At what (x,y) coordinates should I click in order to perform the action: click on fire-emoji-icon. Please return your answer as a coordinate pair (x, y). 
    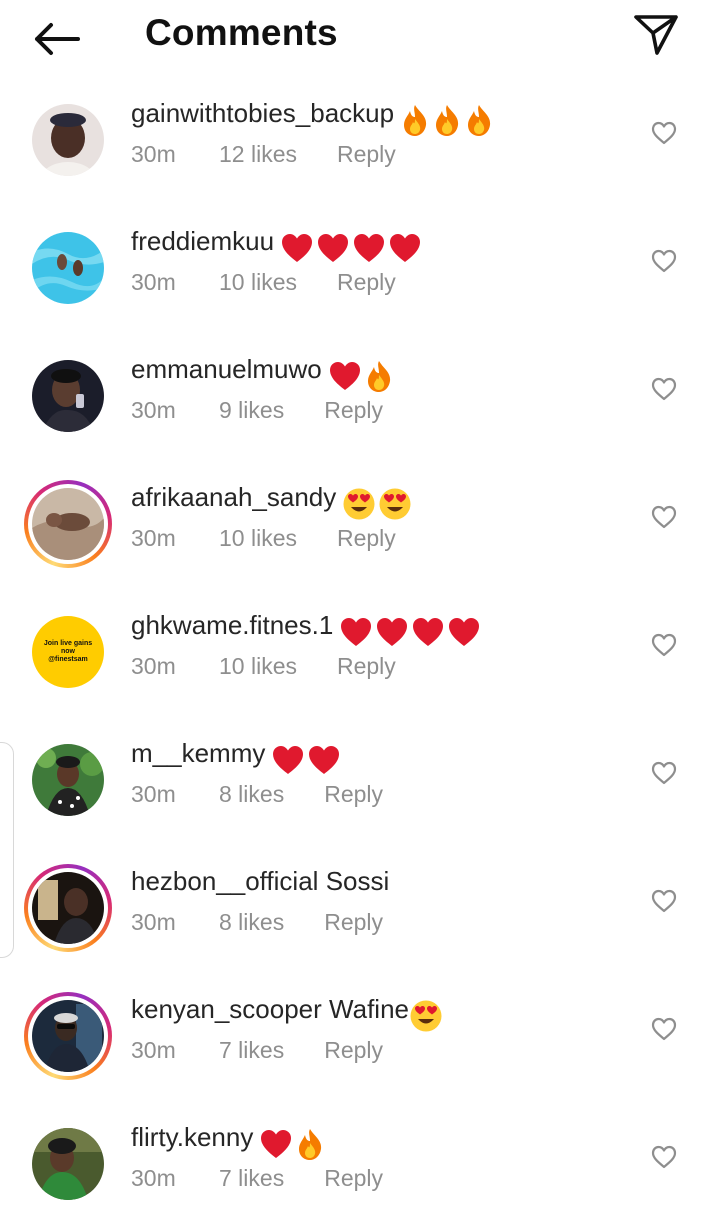
    Looking at the image, I should click on (415, 121).